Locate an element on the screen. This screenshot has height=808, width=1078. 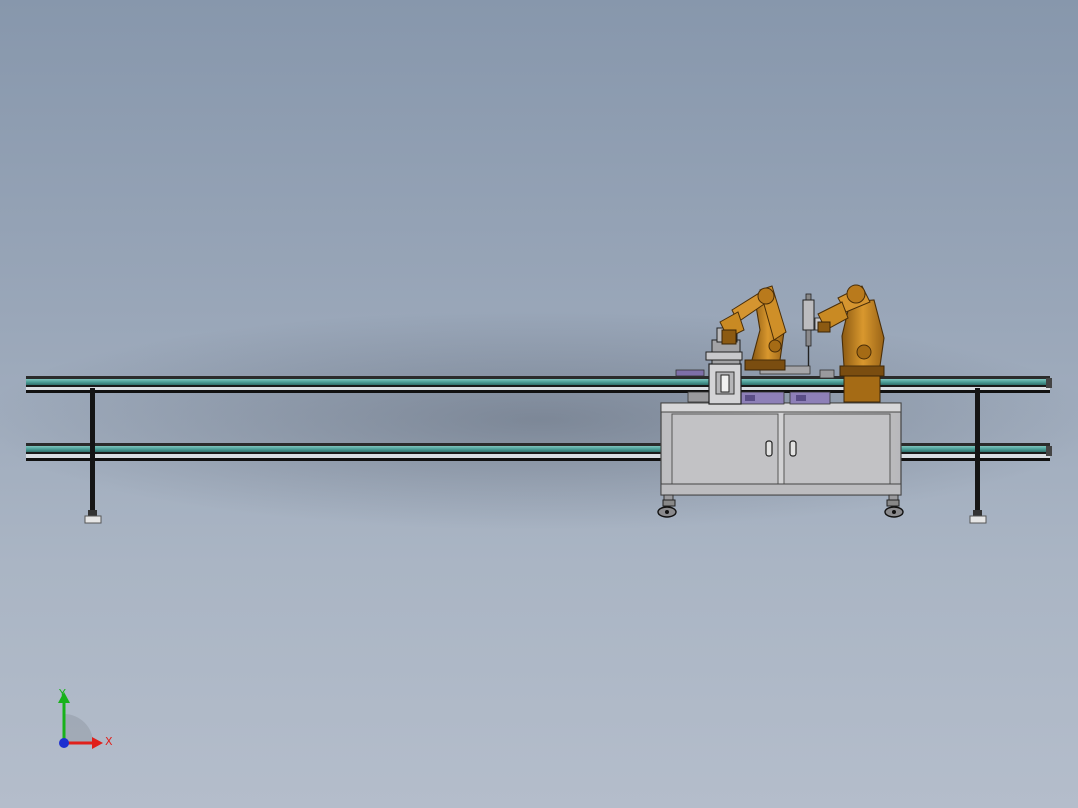
triad-graphic: Y X is located at coordinates (85, 718).